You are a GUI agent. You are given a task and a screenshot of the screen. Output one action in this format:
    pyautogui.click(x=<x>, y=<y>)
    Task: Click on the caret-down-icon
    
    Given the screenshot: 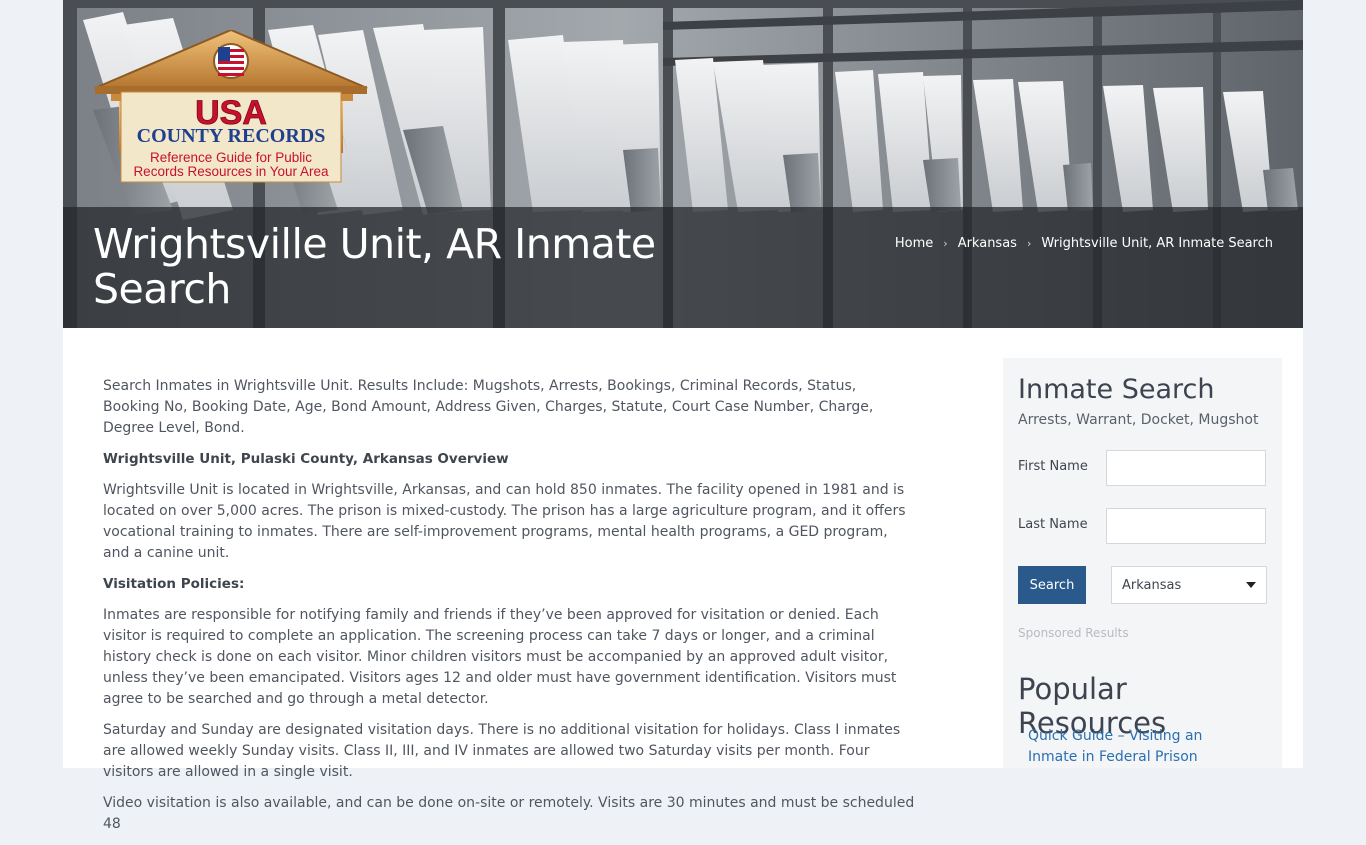 What is the action you would take?
    pyautogui.click(x=1251, y=585)
    